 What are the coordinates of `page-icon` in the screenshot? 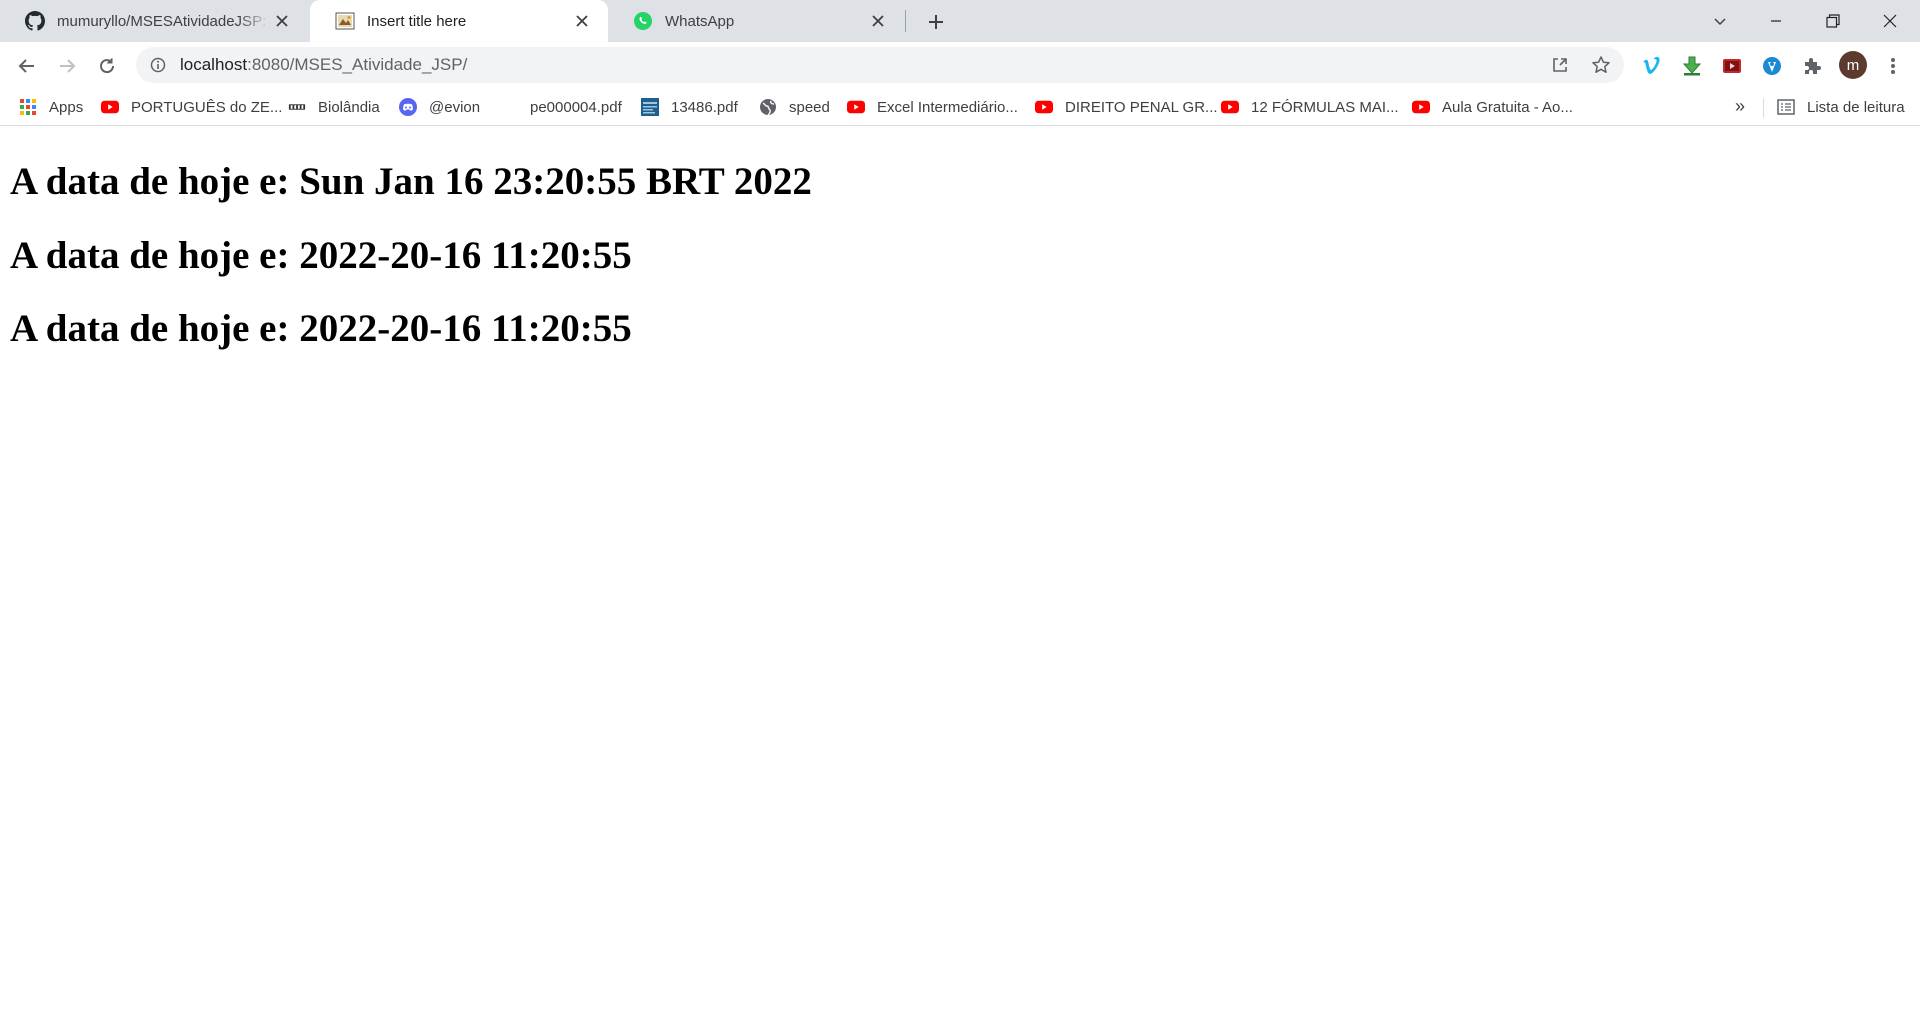 It's located at (345, 21).